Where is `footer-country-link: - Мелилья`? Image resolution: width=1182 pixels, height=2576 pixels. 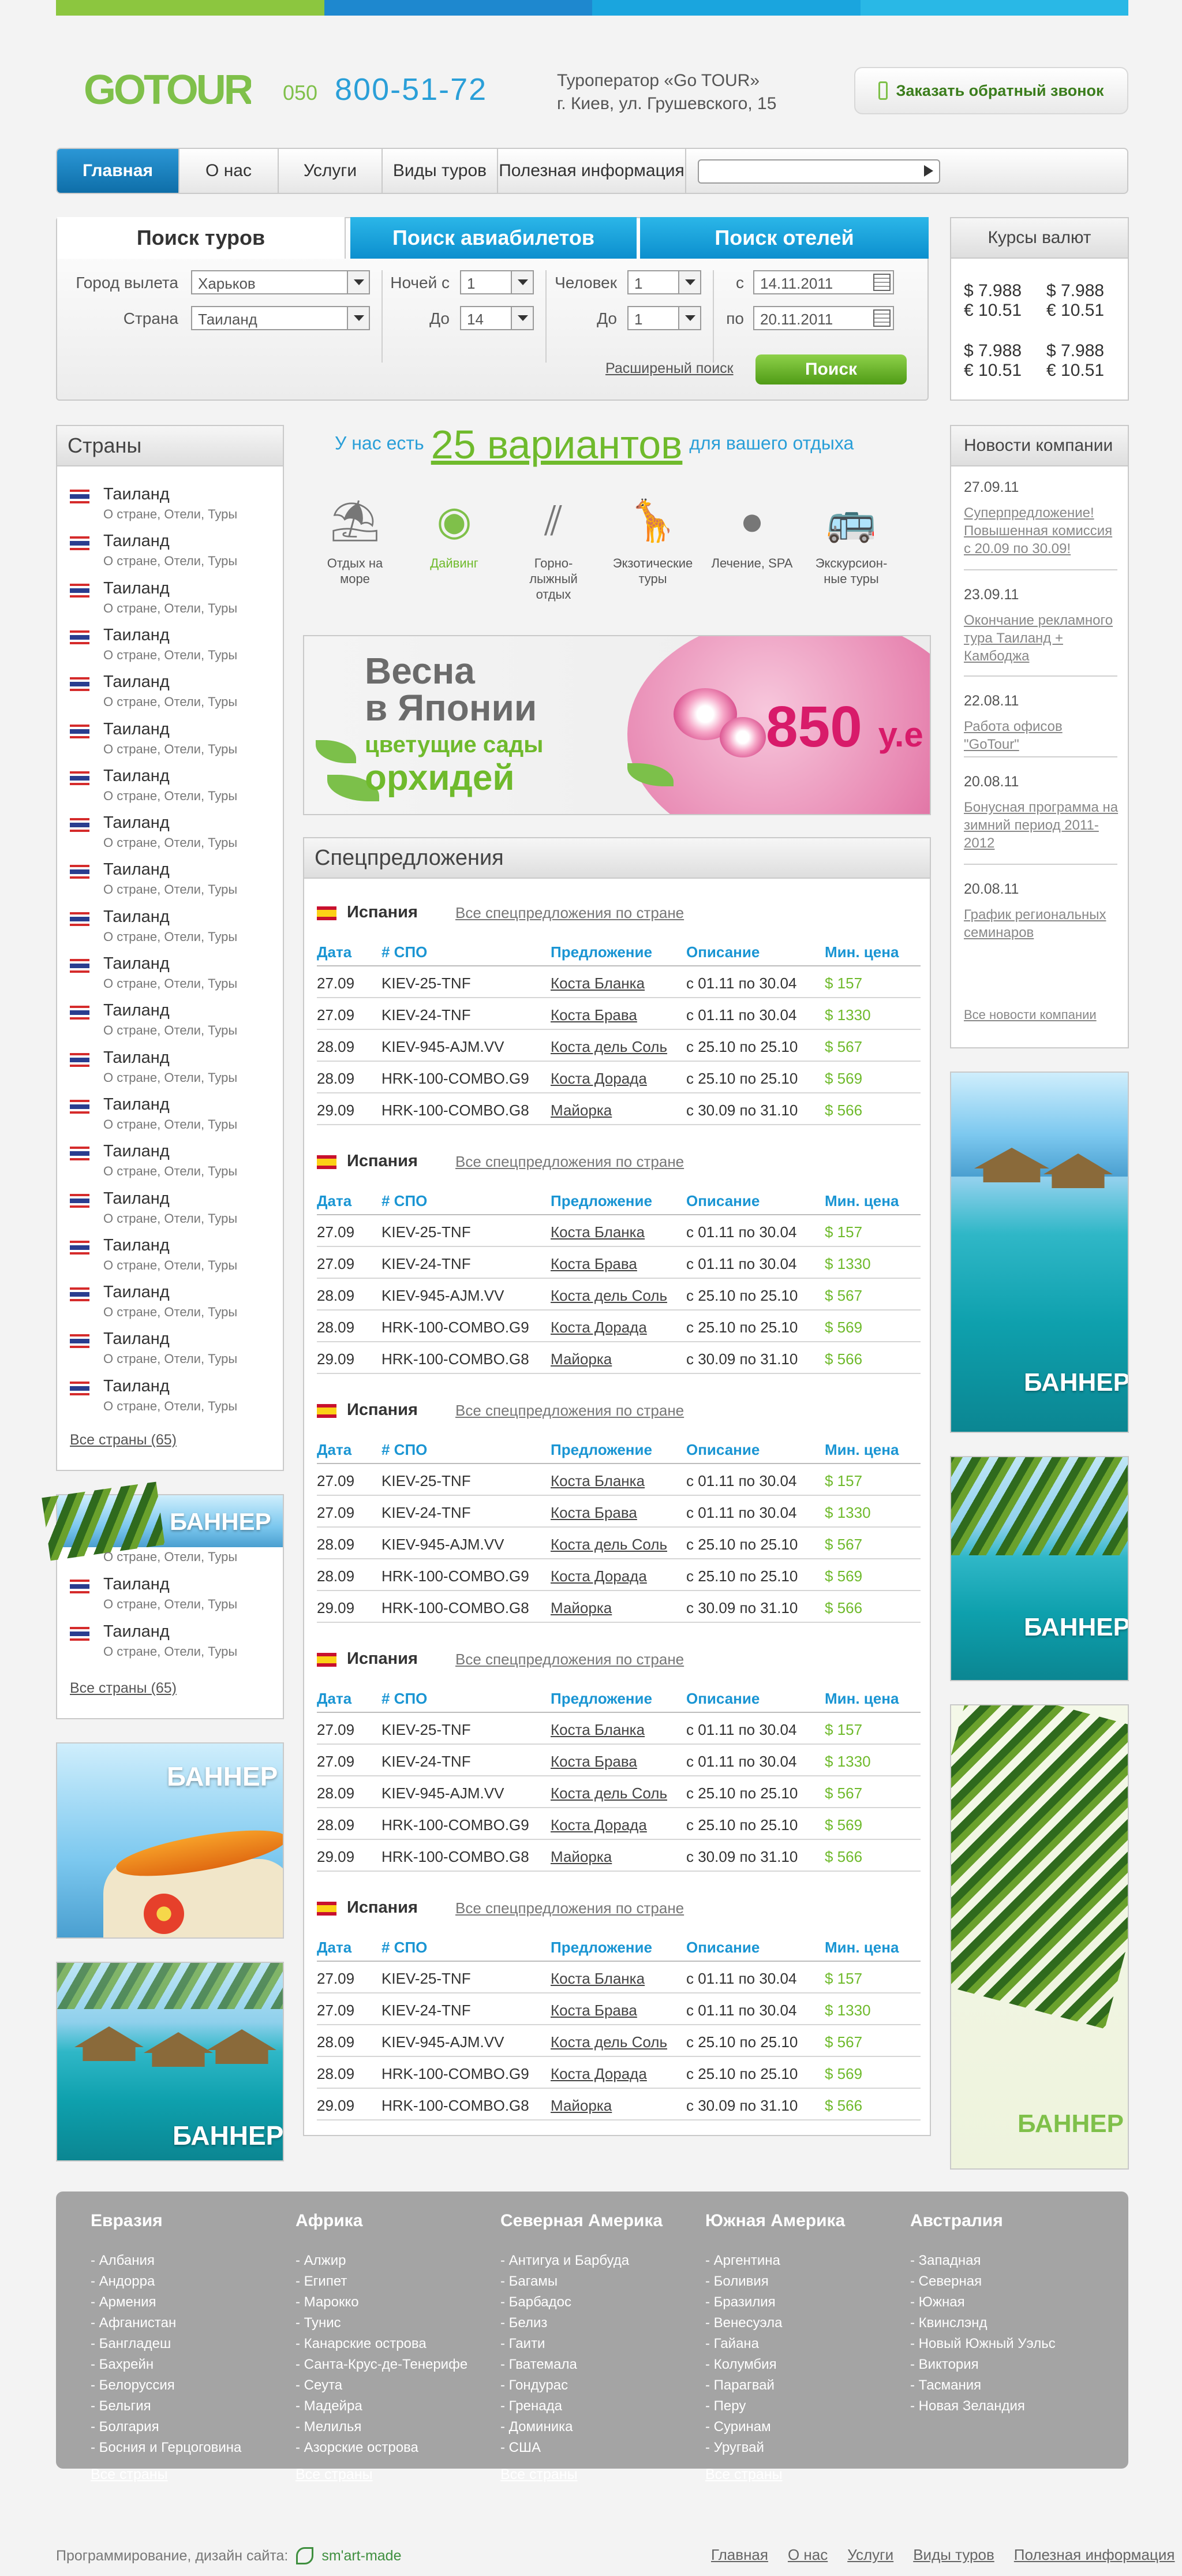
footer-country-link: - Мелилья is located at coordinates (381, 2427).